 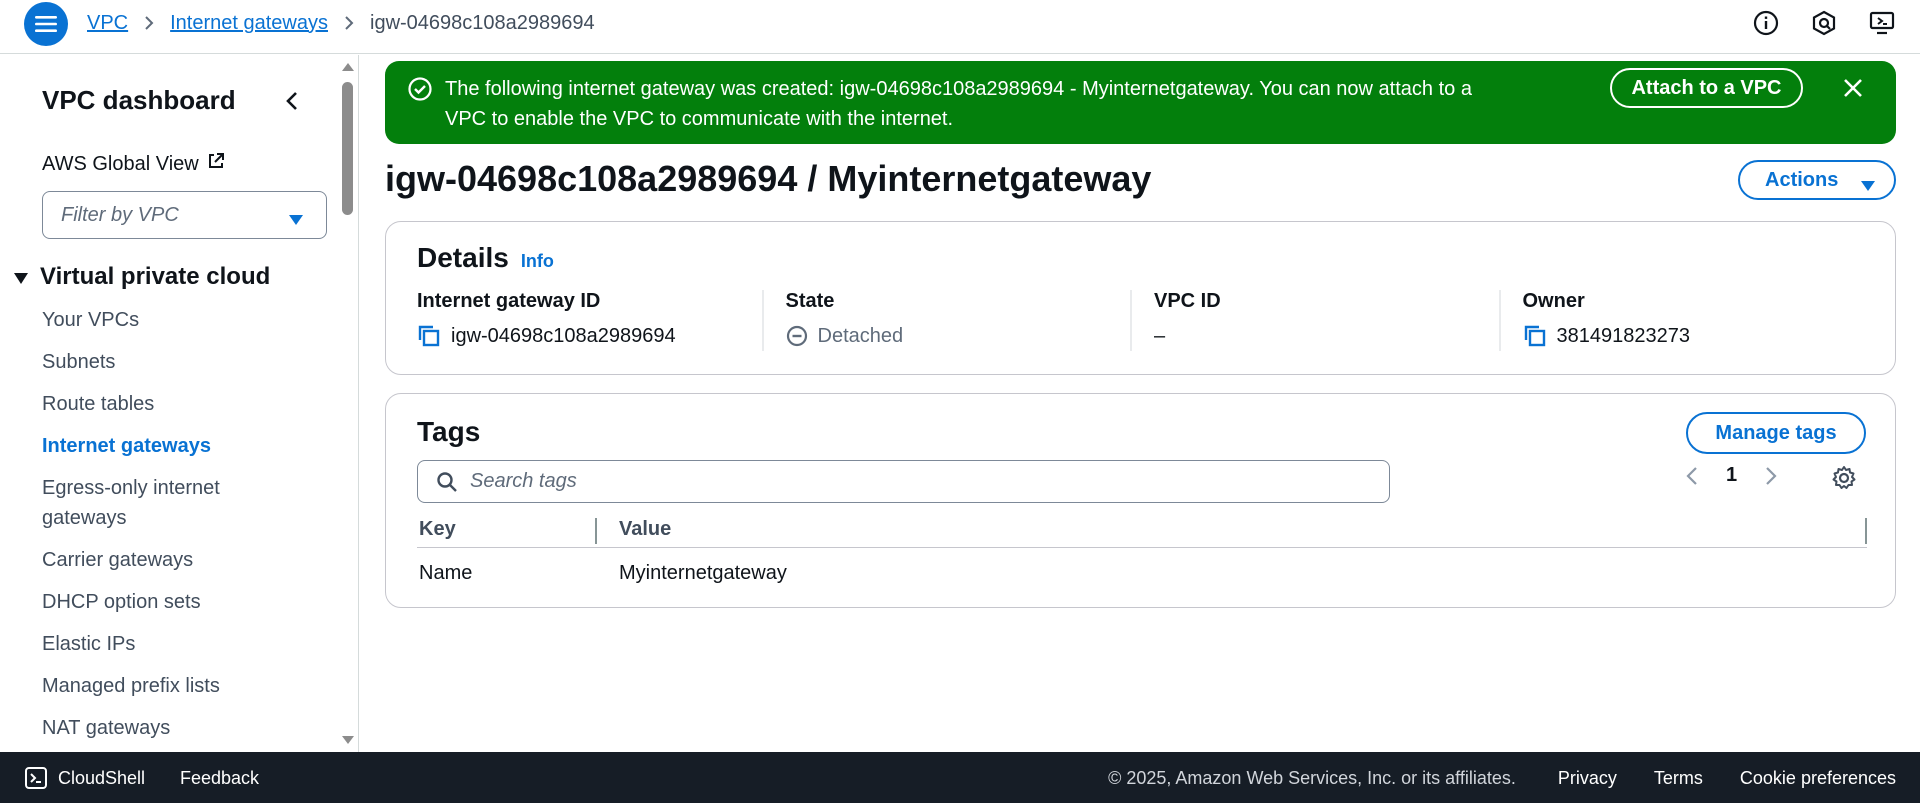 I want to click on field-label: Internet gateway ID, so click(x=509, y=301).